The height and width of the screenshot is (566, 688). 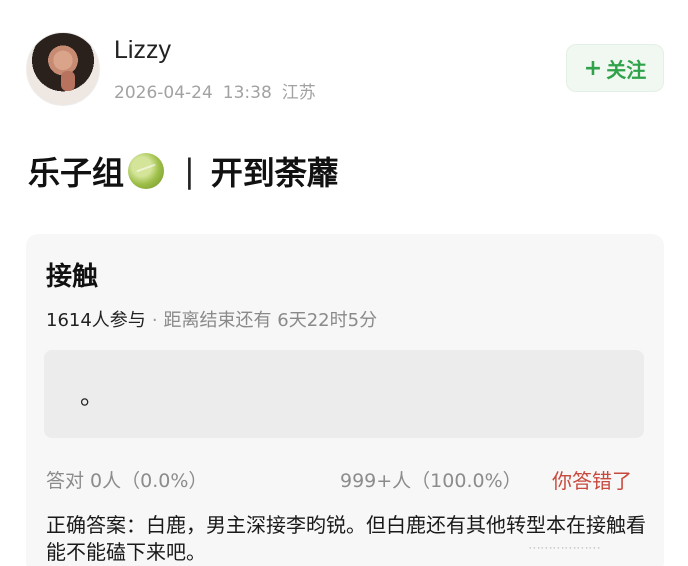 I want to click on follow-button: + 关注, so click(x=615, y=68).